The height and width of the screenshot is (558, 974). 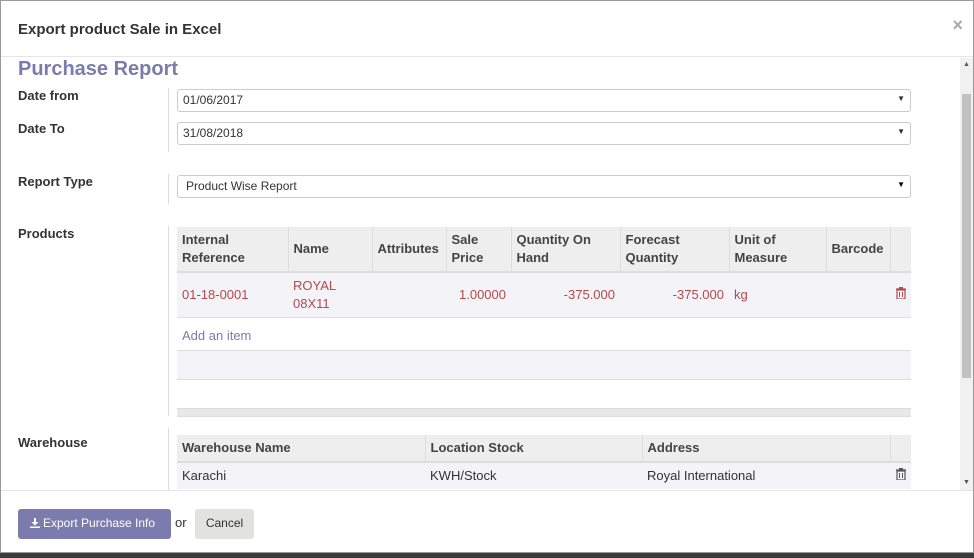 What do you see at coordinates (120, 29) in the screenshot?
I see `dialog-title: Export product Sale in Excel` at bounding box center [120, 29].